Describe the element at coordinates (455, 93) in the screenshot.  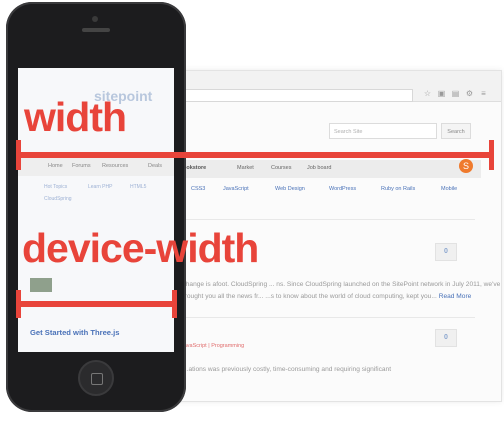
I see `extension-icon: ▤` at that location.